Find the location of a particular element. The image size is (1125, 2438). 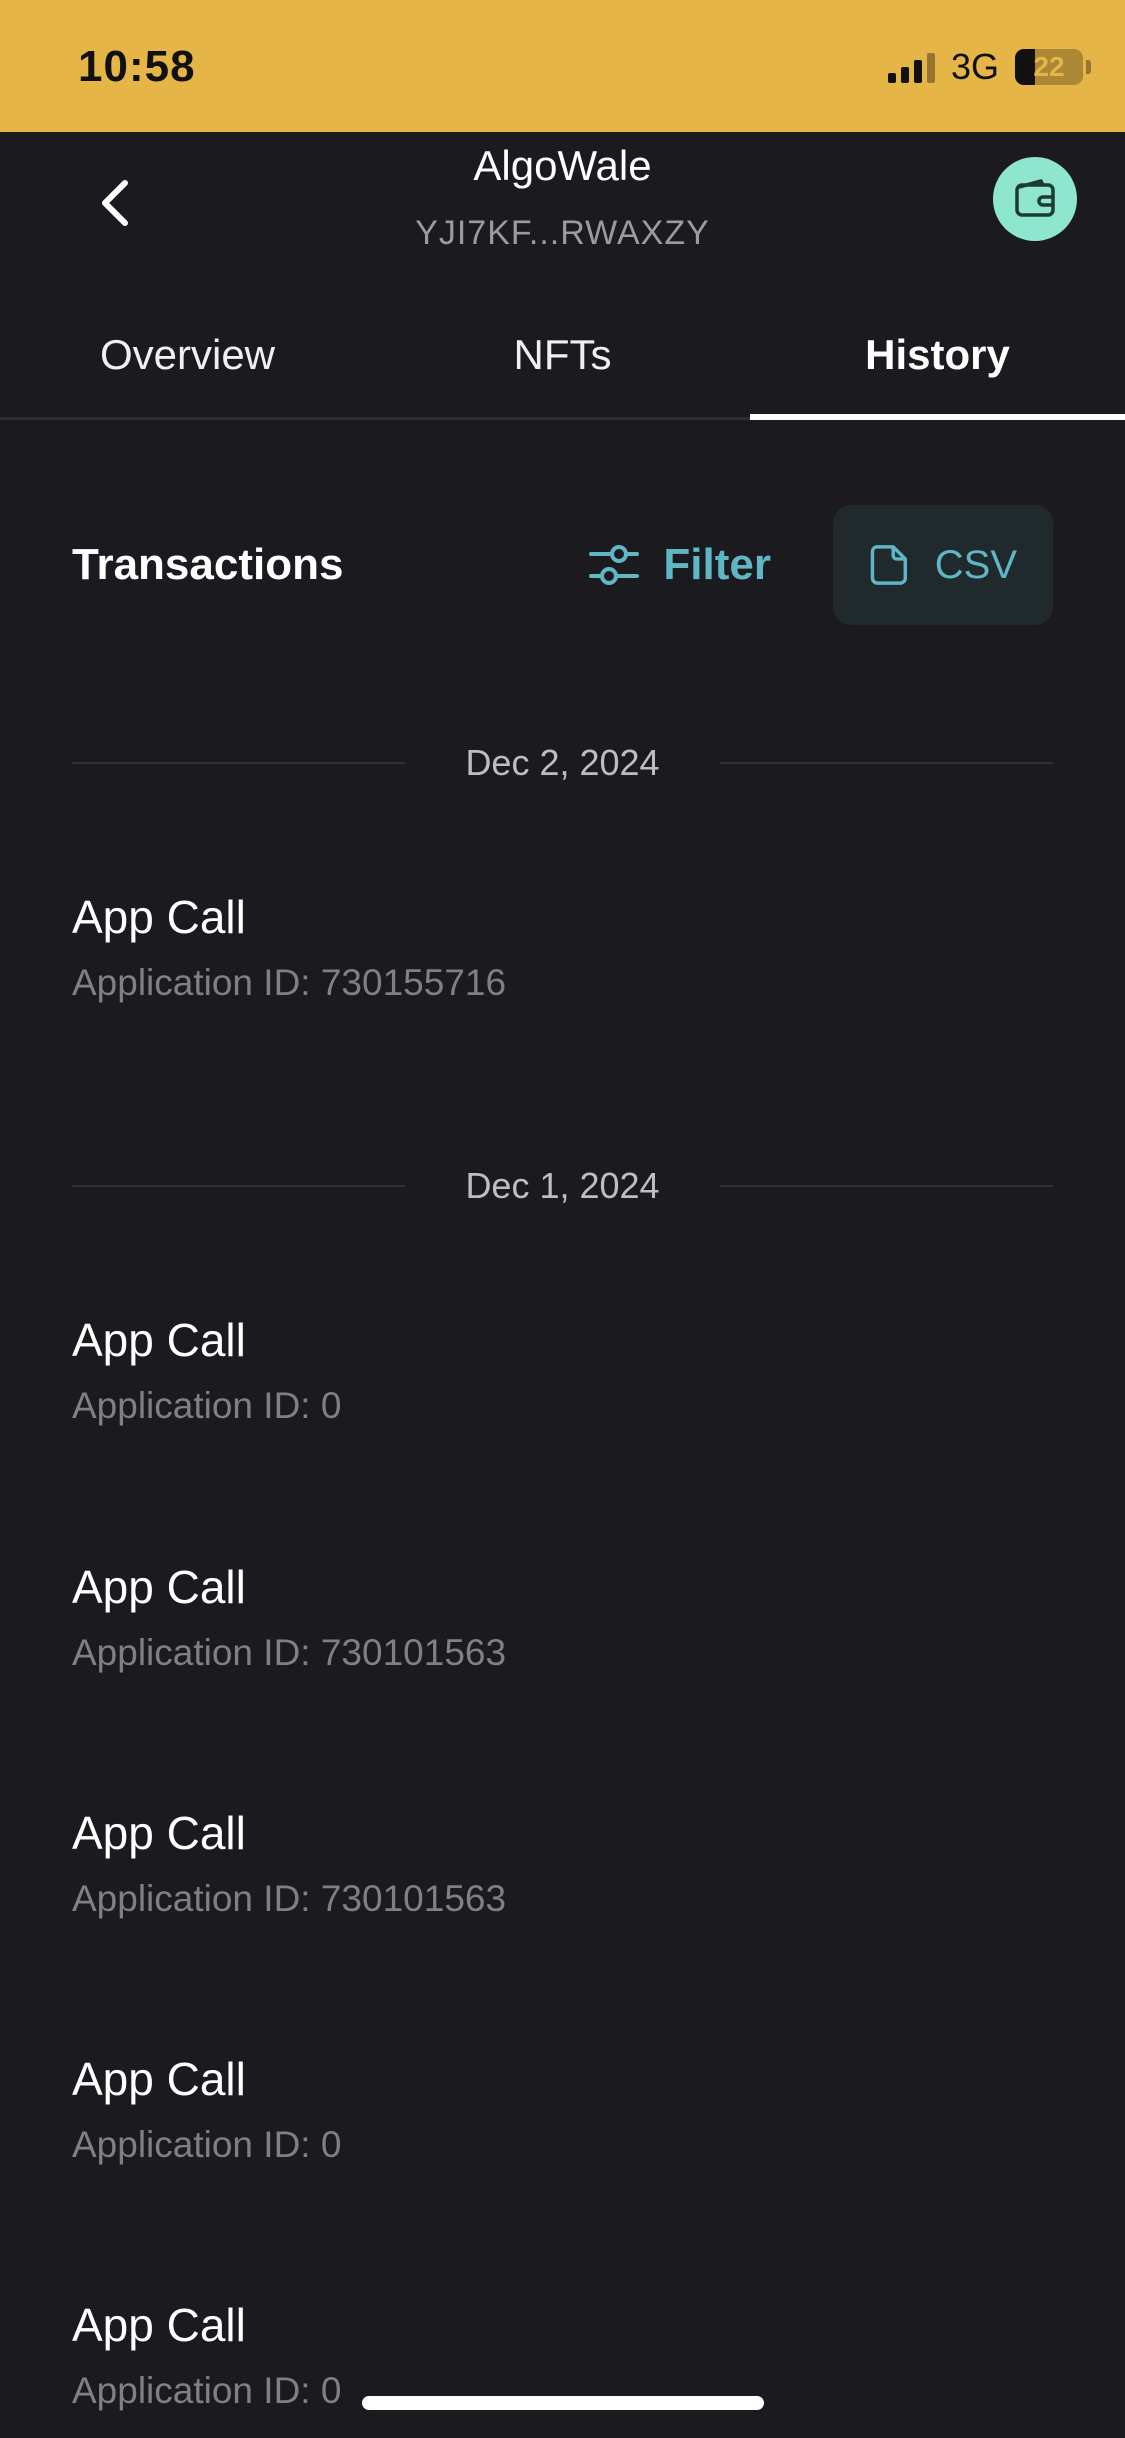

wallet-button is located at coordinates (1035, 199).